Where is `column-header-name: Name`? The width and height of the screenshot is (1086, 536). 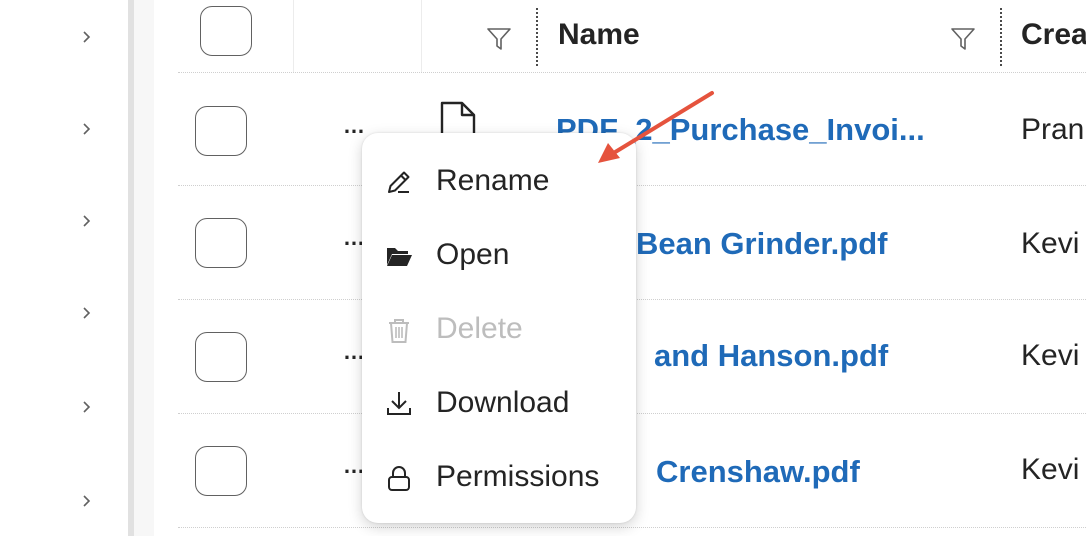
column-header-name: Name is located at coordinates (599, 35).